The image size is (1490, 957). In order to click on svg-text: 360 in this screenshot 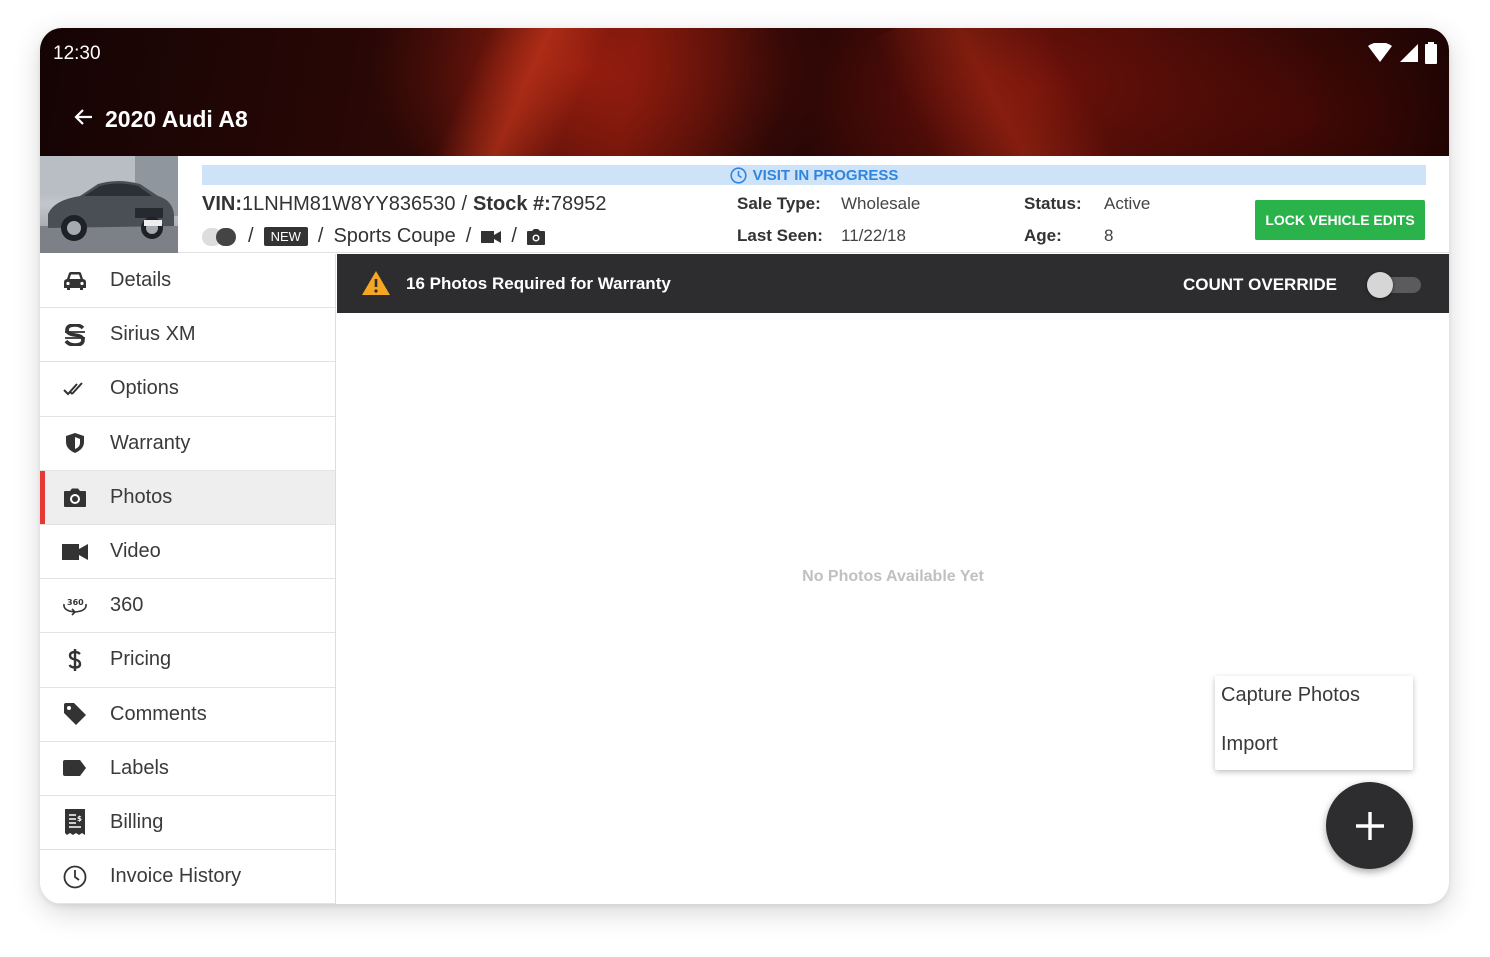, I will do `click(75, 602)`.